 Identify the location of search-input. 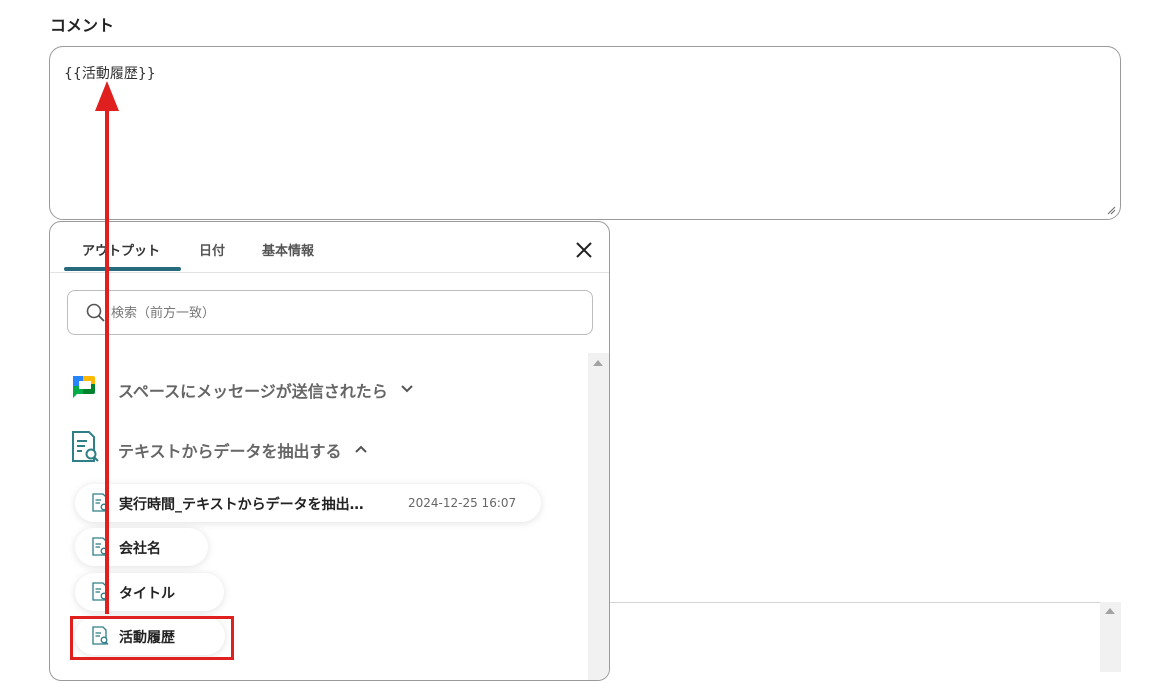
(341, 313).